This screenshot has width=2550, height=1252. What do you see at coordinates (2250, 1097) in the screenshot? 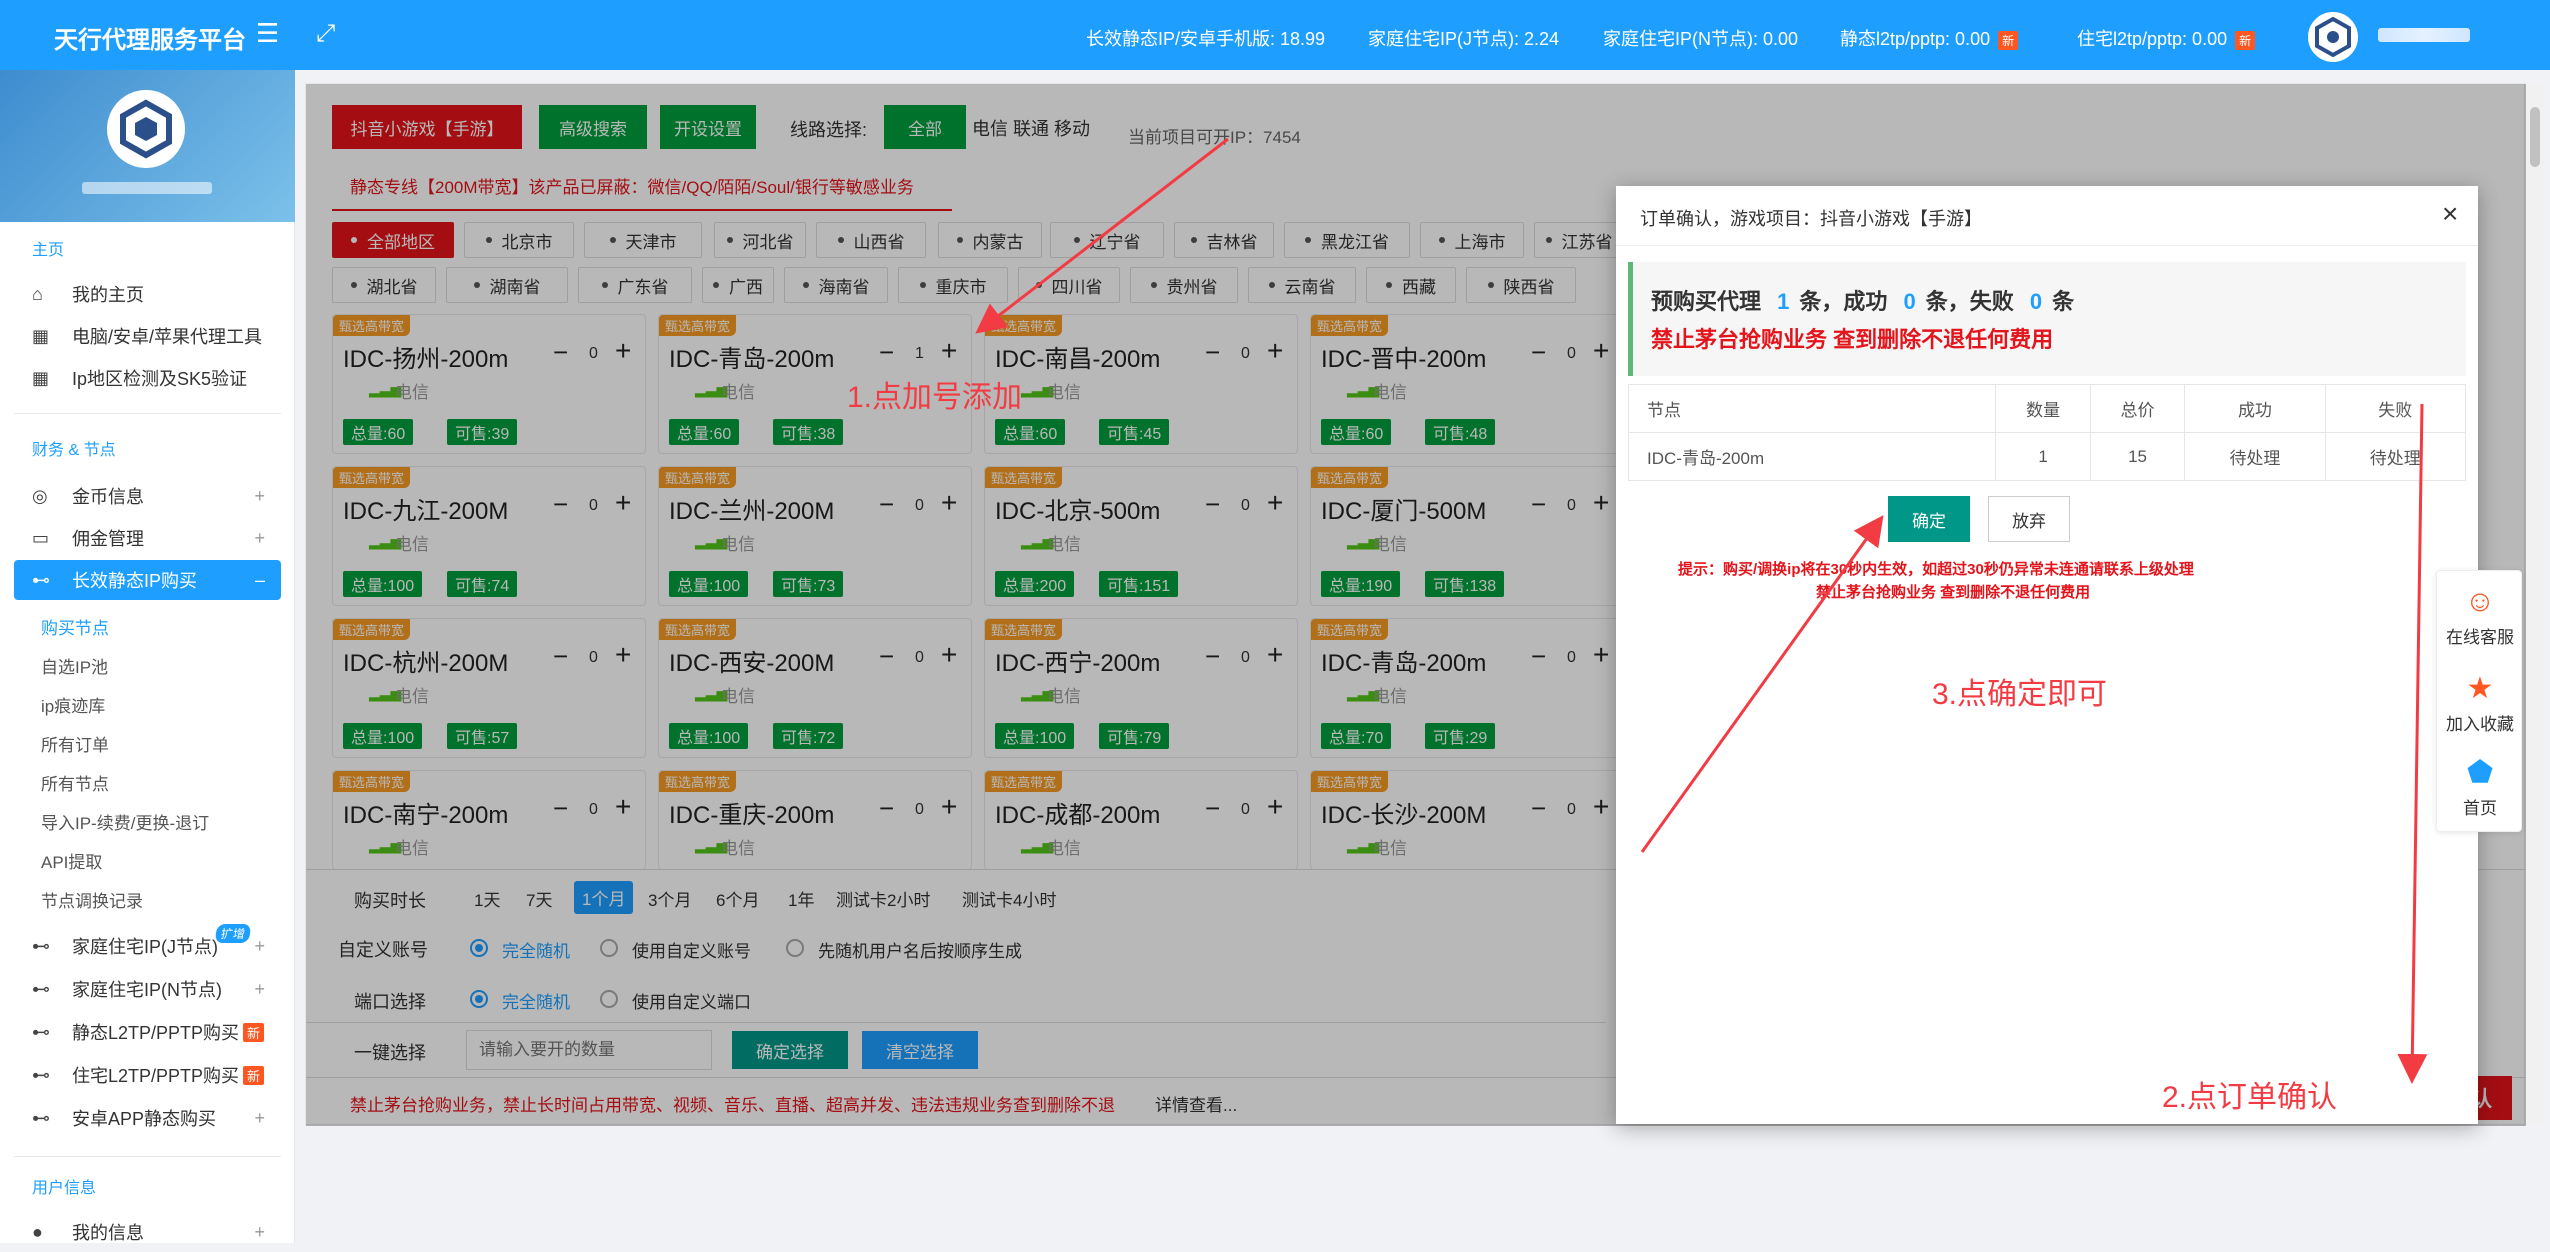
I see `annotation-2: 2.点订单确认` at bounding box center [2250, 1097].